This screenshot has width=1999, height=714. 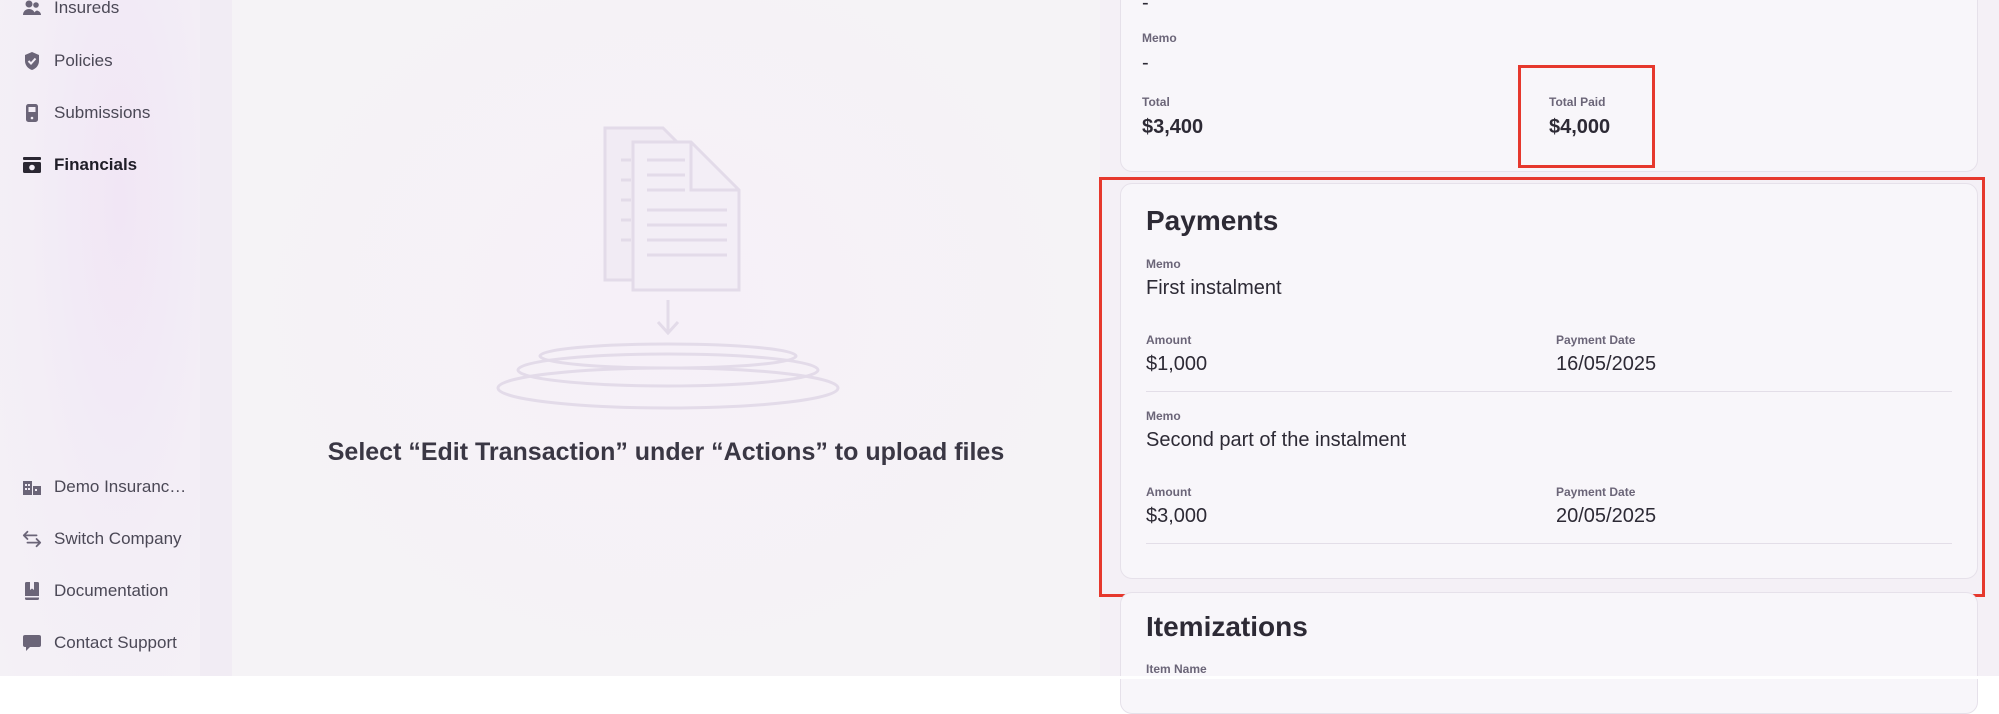 What do you see at coordinates (1177, 364) in the screenshot?
I see `payment-amount: $1,000` at bounding box center [1177, 364].